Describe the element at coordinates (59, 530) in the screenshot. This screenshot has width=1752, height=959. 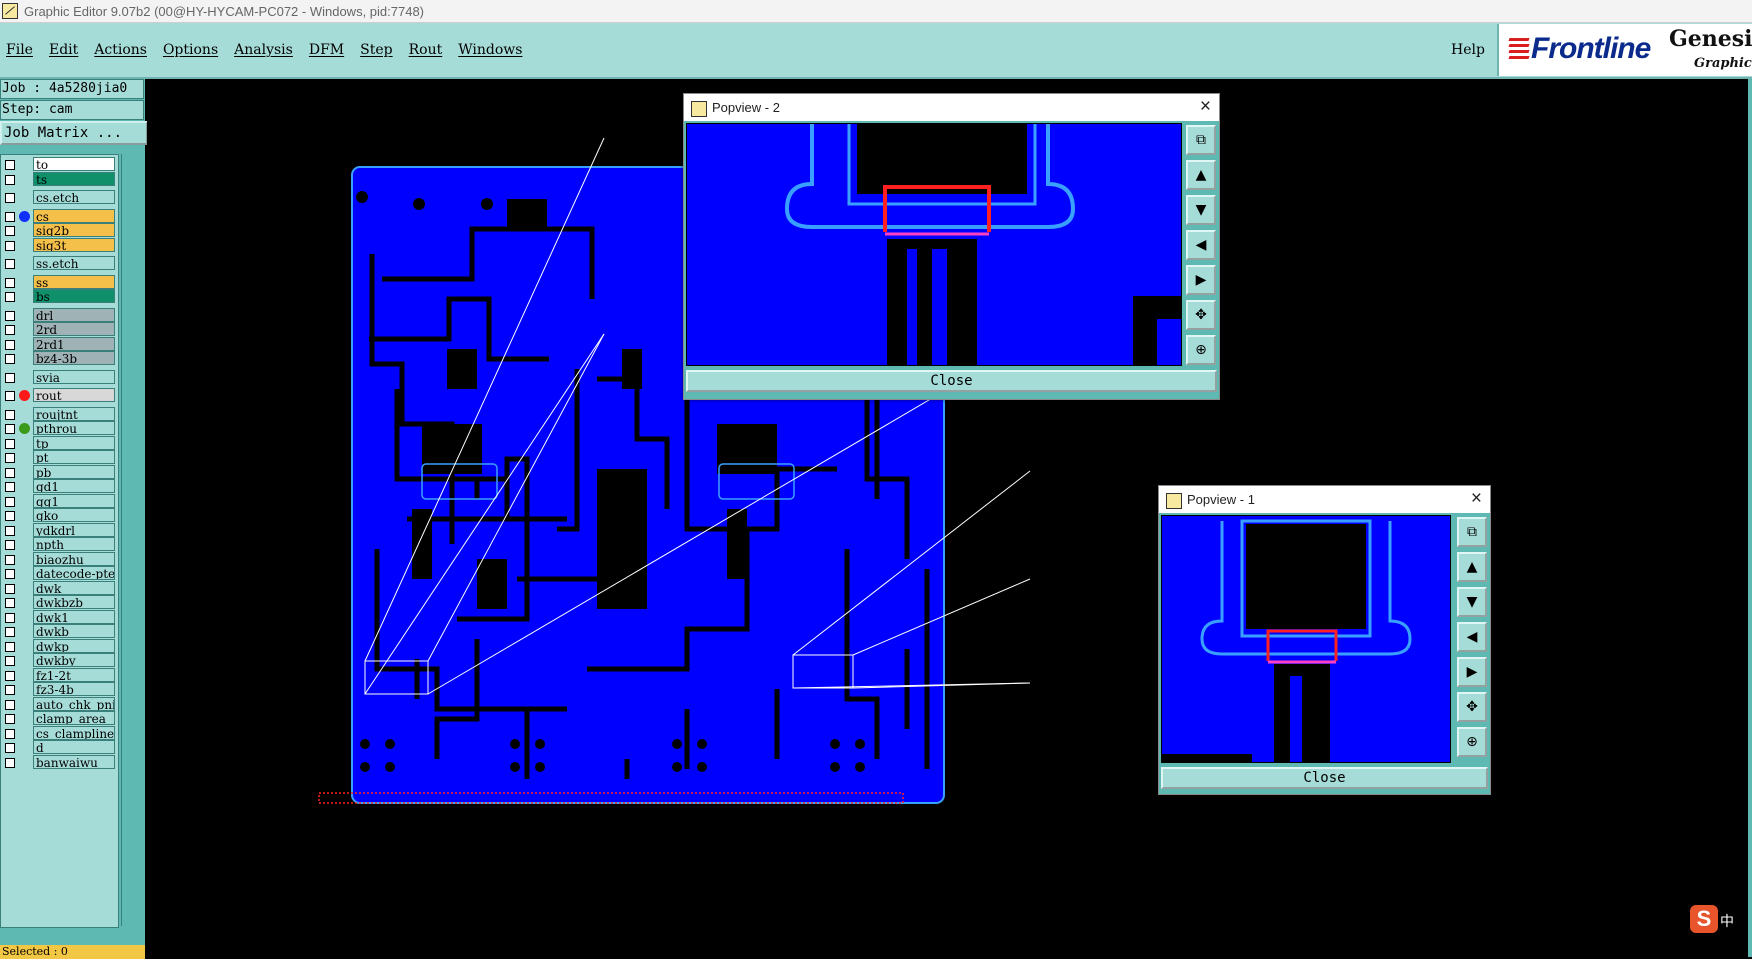
I see `layer-row: ydkdrl` at that location.